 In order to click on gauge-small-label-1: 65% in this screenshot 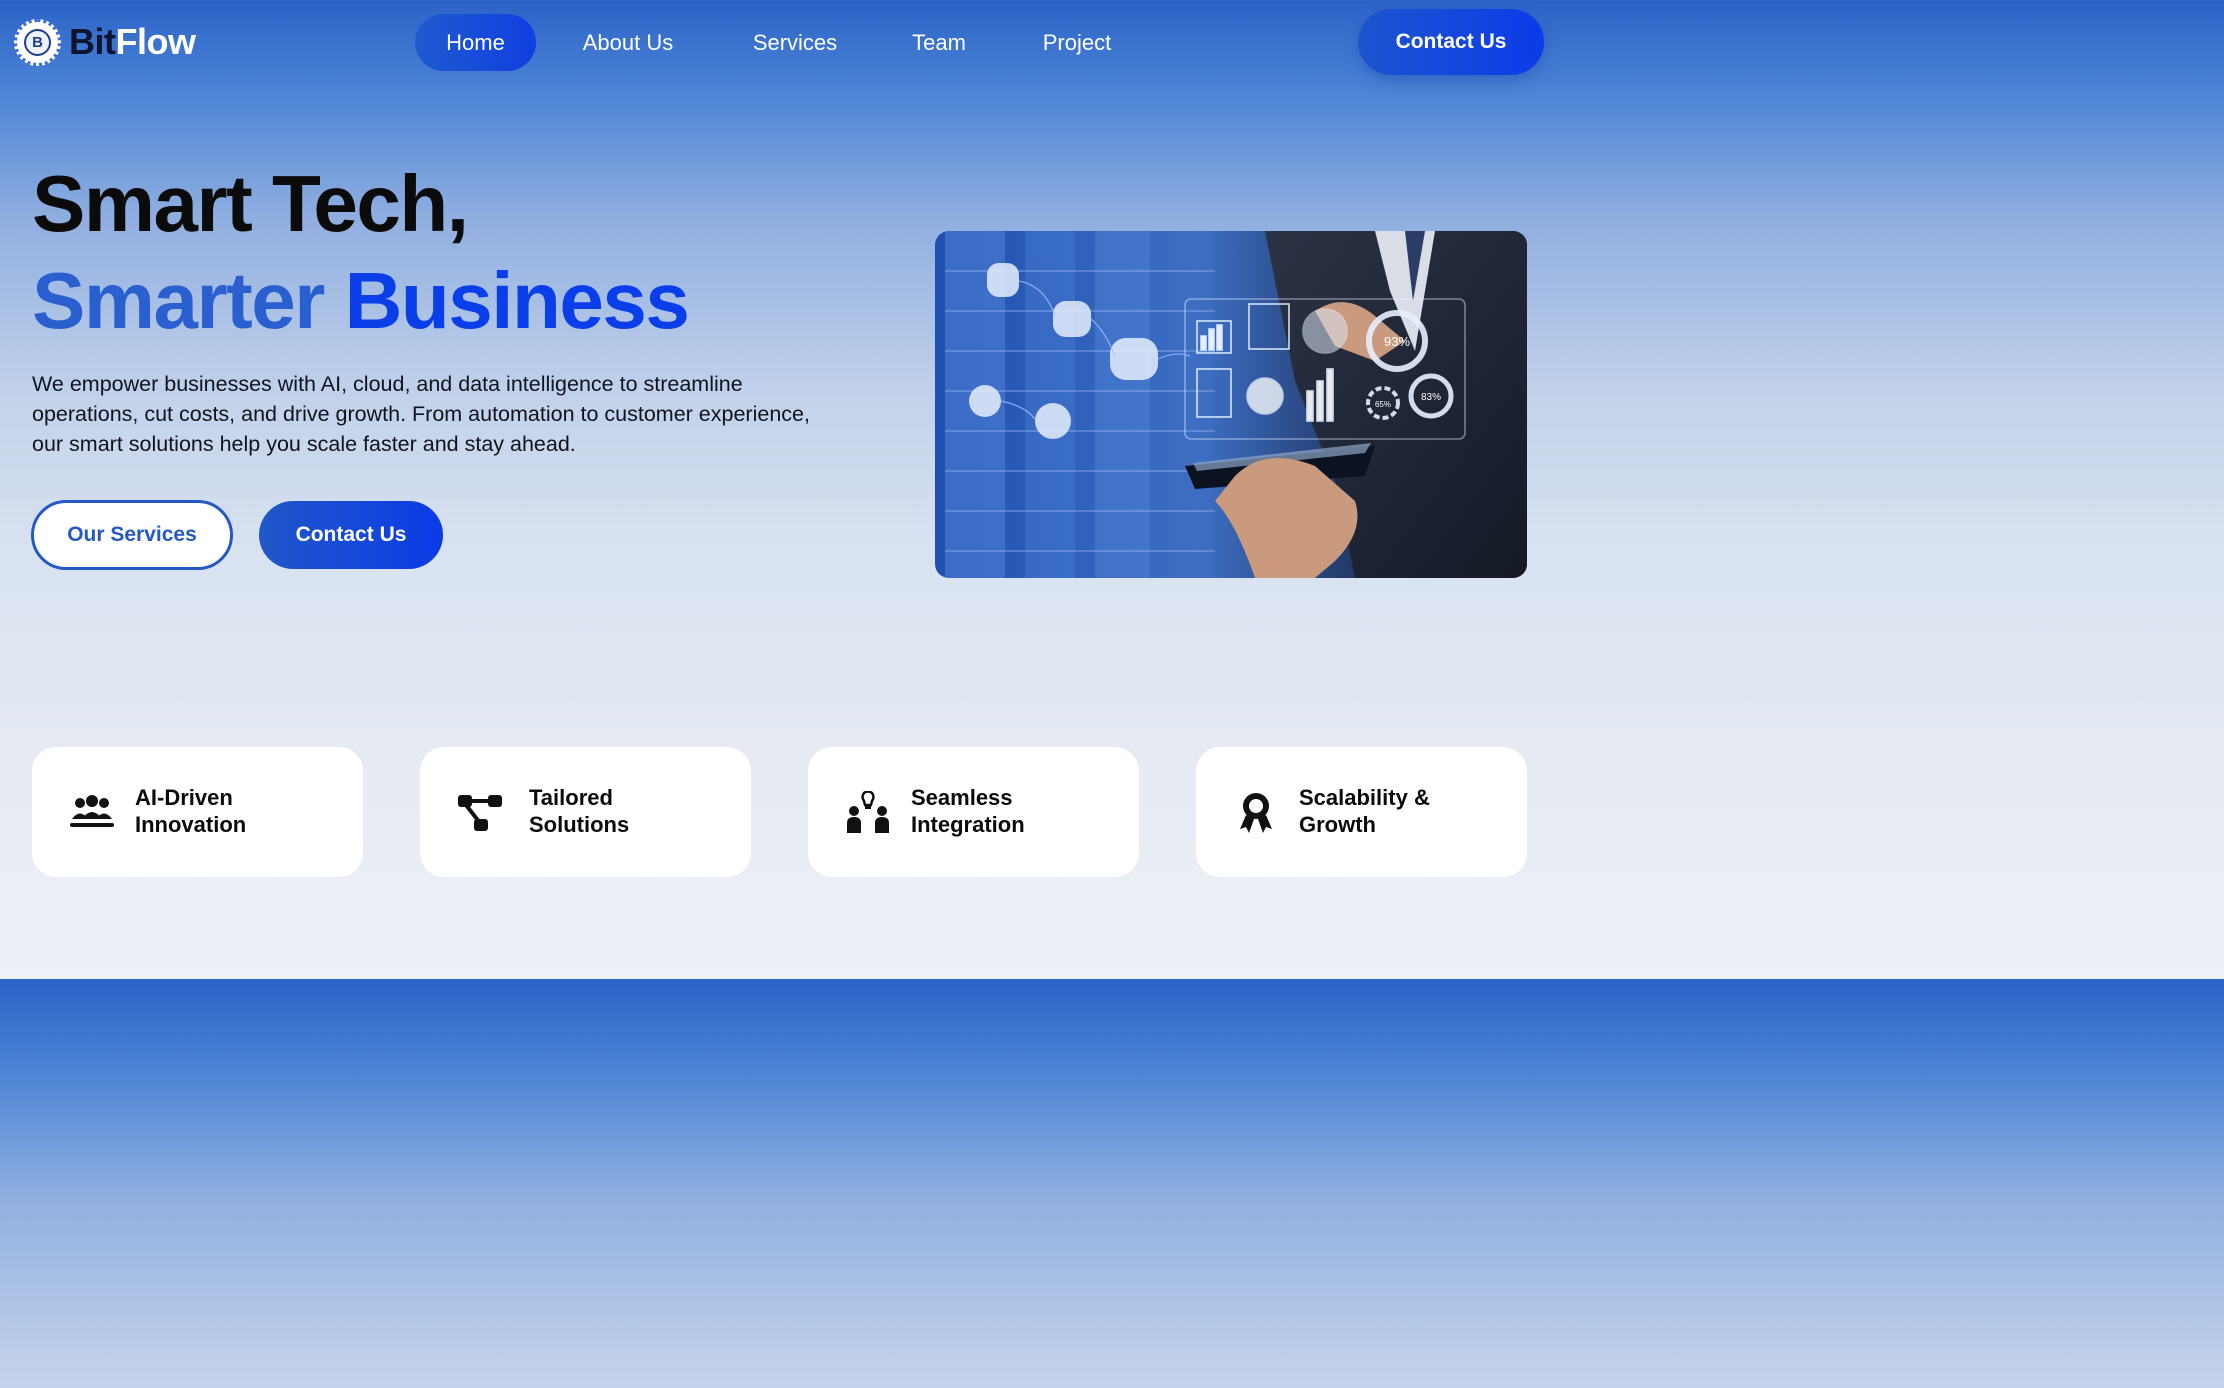, I will do `click(1383, 404)`.